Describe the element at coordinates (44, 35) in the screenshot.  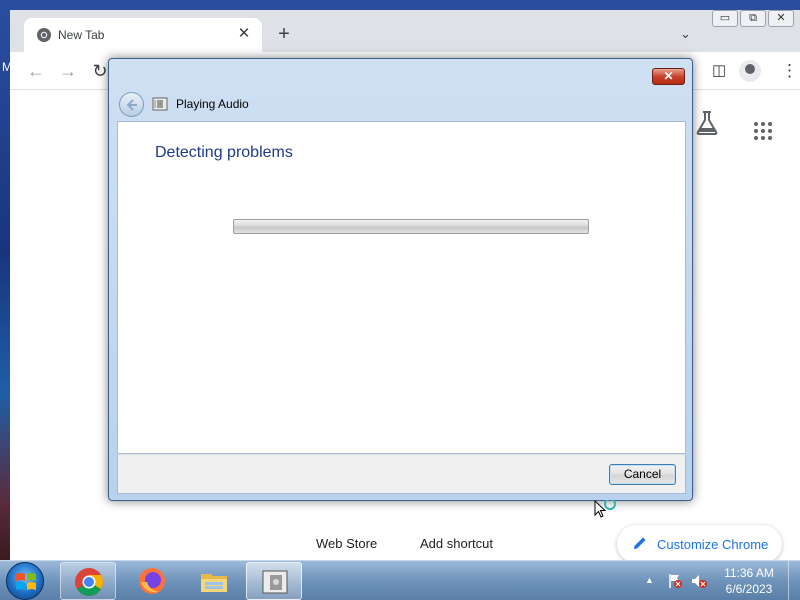
I see `chrome-favicon-icon` at that location.